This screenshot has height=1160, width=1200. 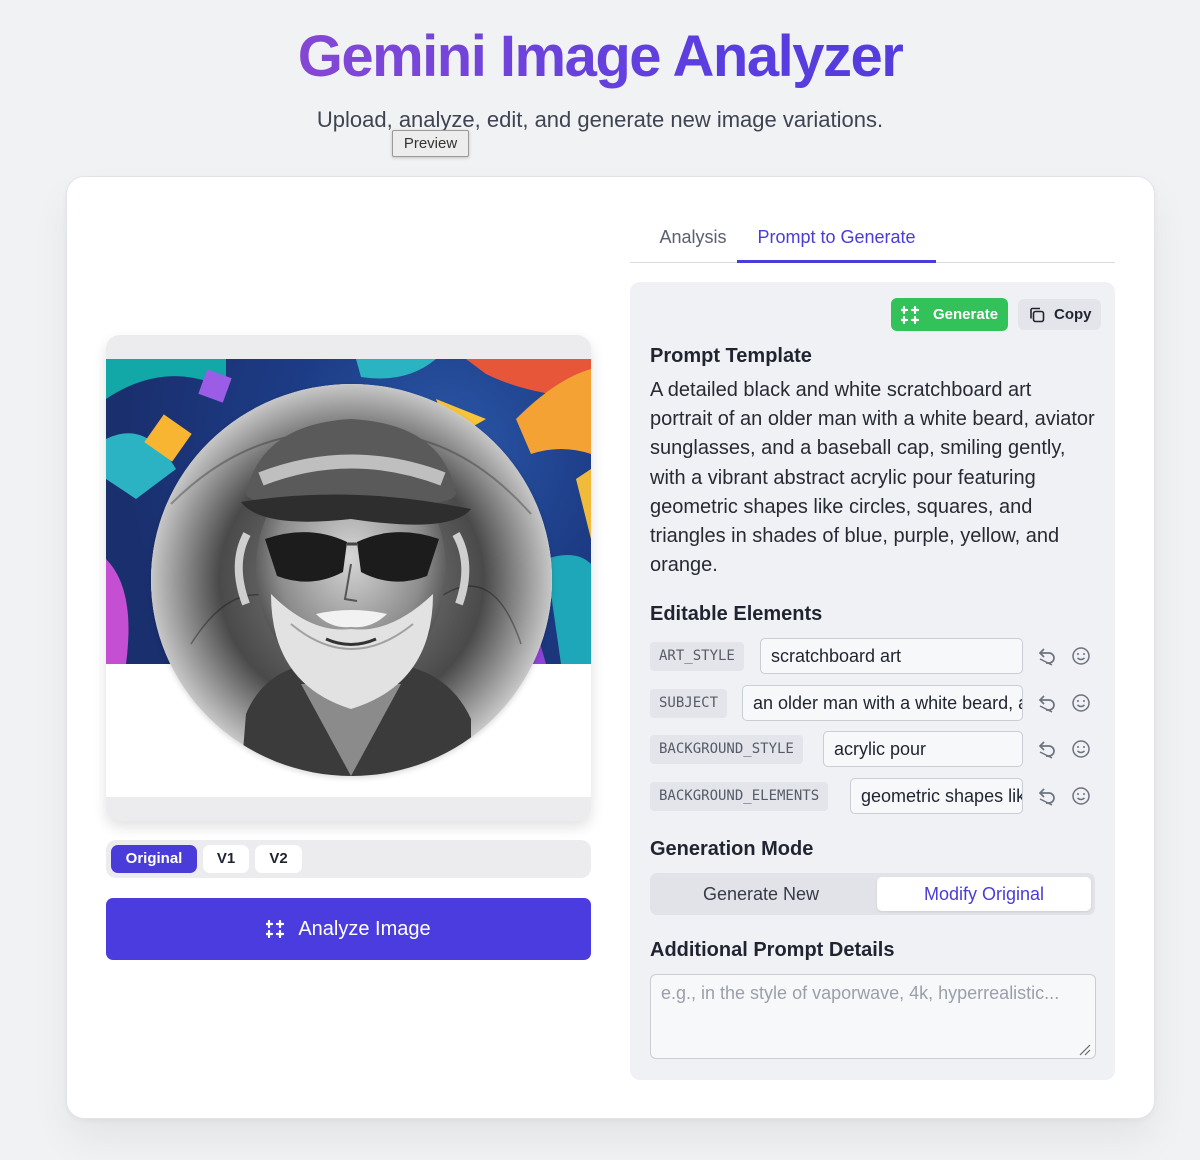 What do you see at coordinates (689, 703) in the screenshot?
I see `element-key-tag: SUBJECT` at bounding box center [689, 703].